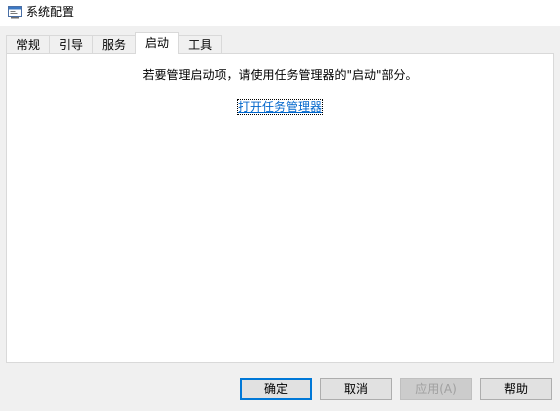 Image resolution: width=560 pixels, height=411 pixels. Describe the element at coordinates (50, 12) in the screenshot. I see `window-title: 系统配置` at that location.